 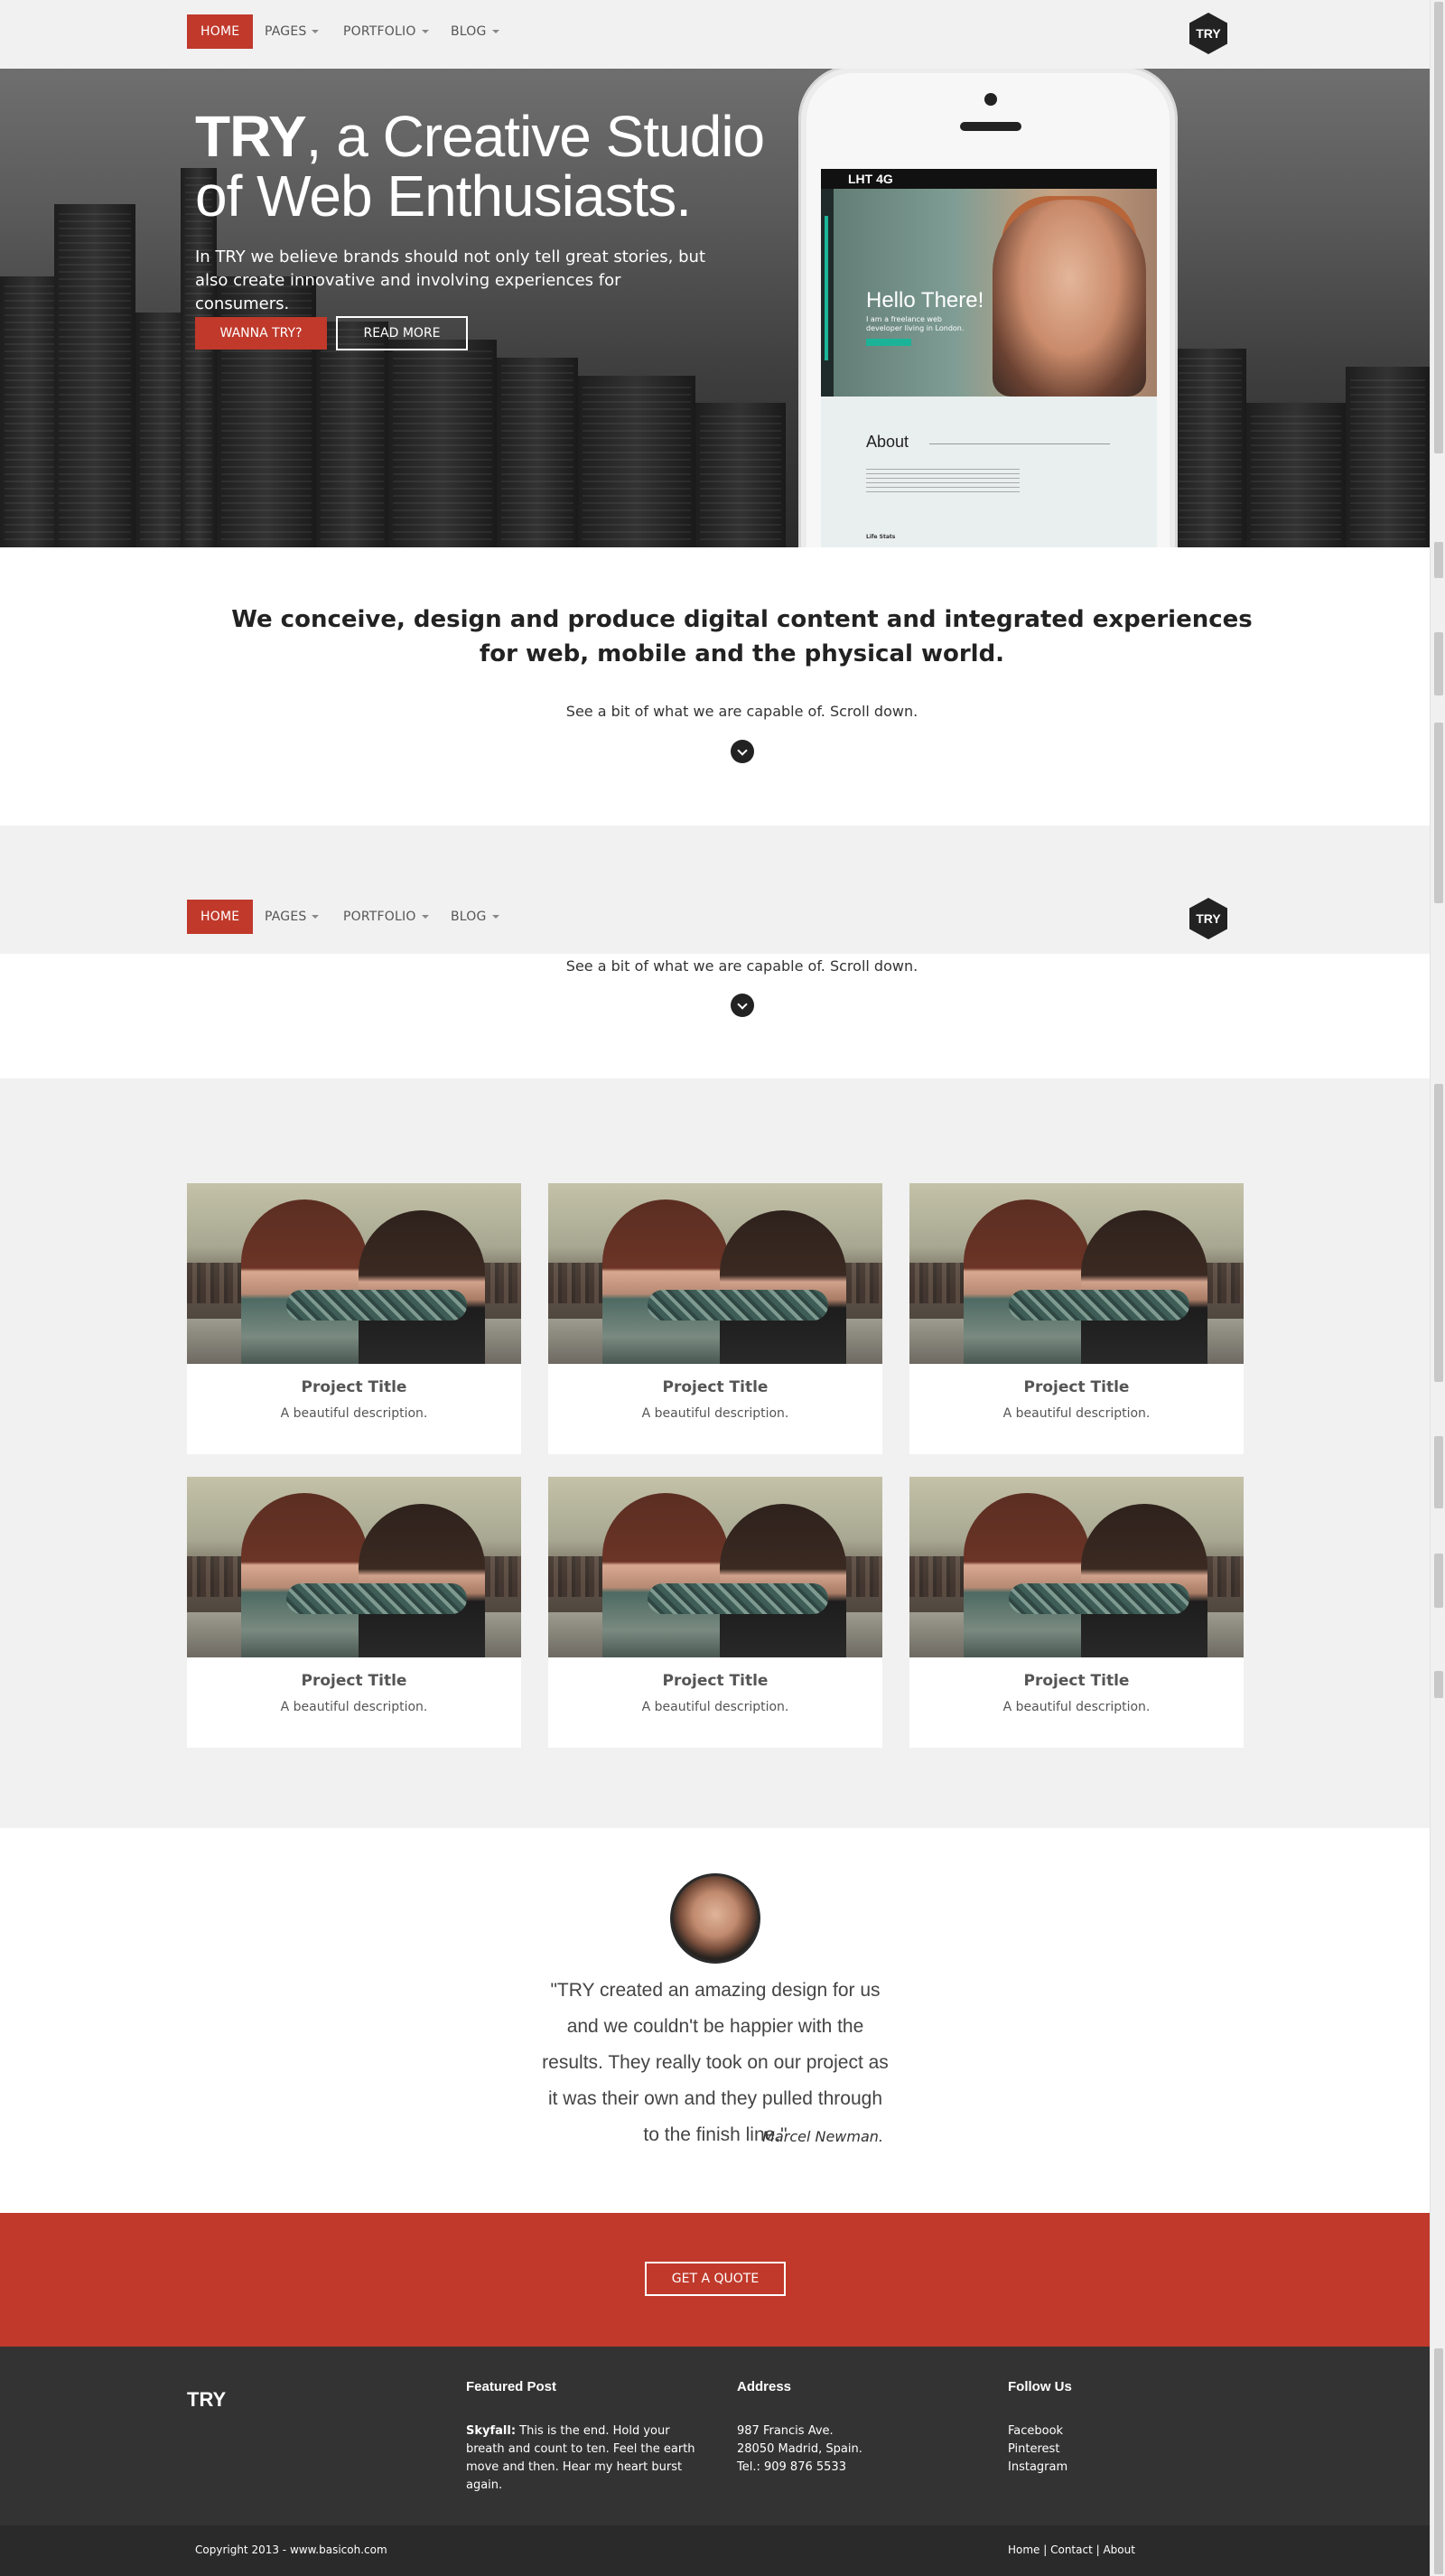 What do you see at coordinates (1019, 443) in the screenshot?
I see `screen-about-rule` at bounding box center [1019, 443].